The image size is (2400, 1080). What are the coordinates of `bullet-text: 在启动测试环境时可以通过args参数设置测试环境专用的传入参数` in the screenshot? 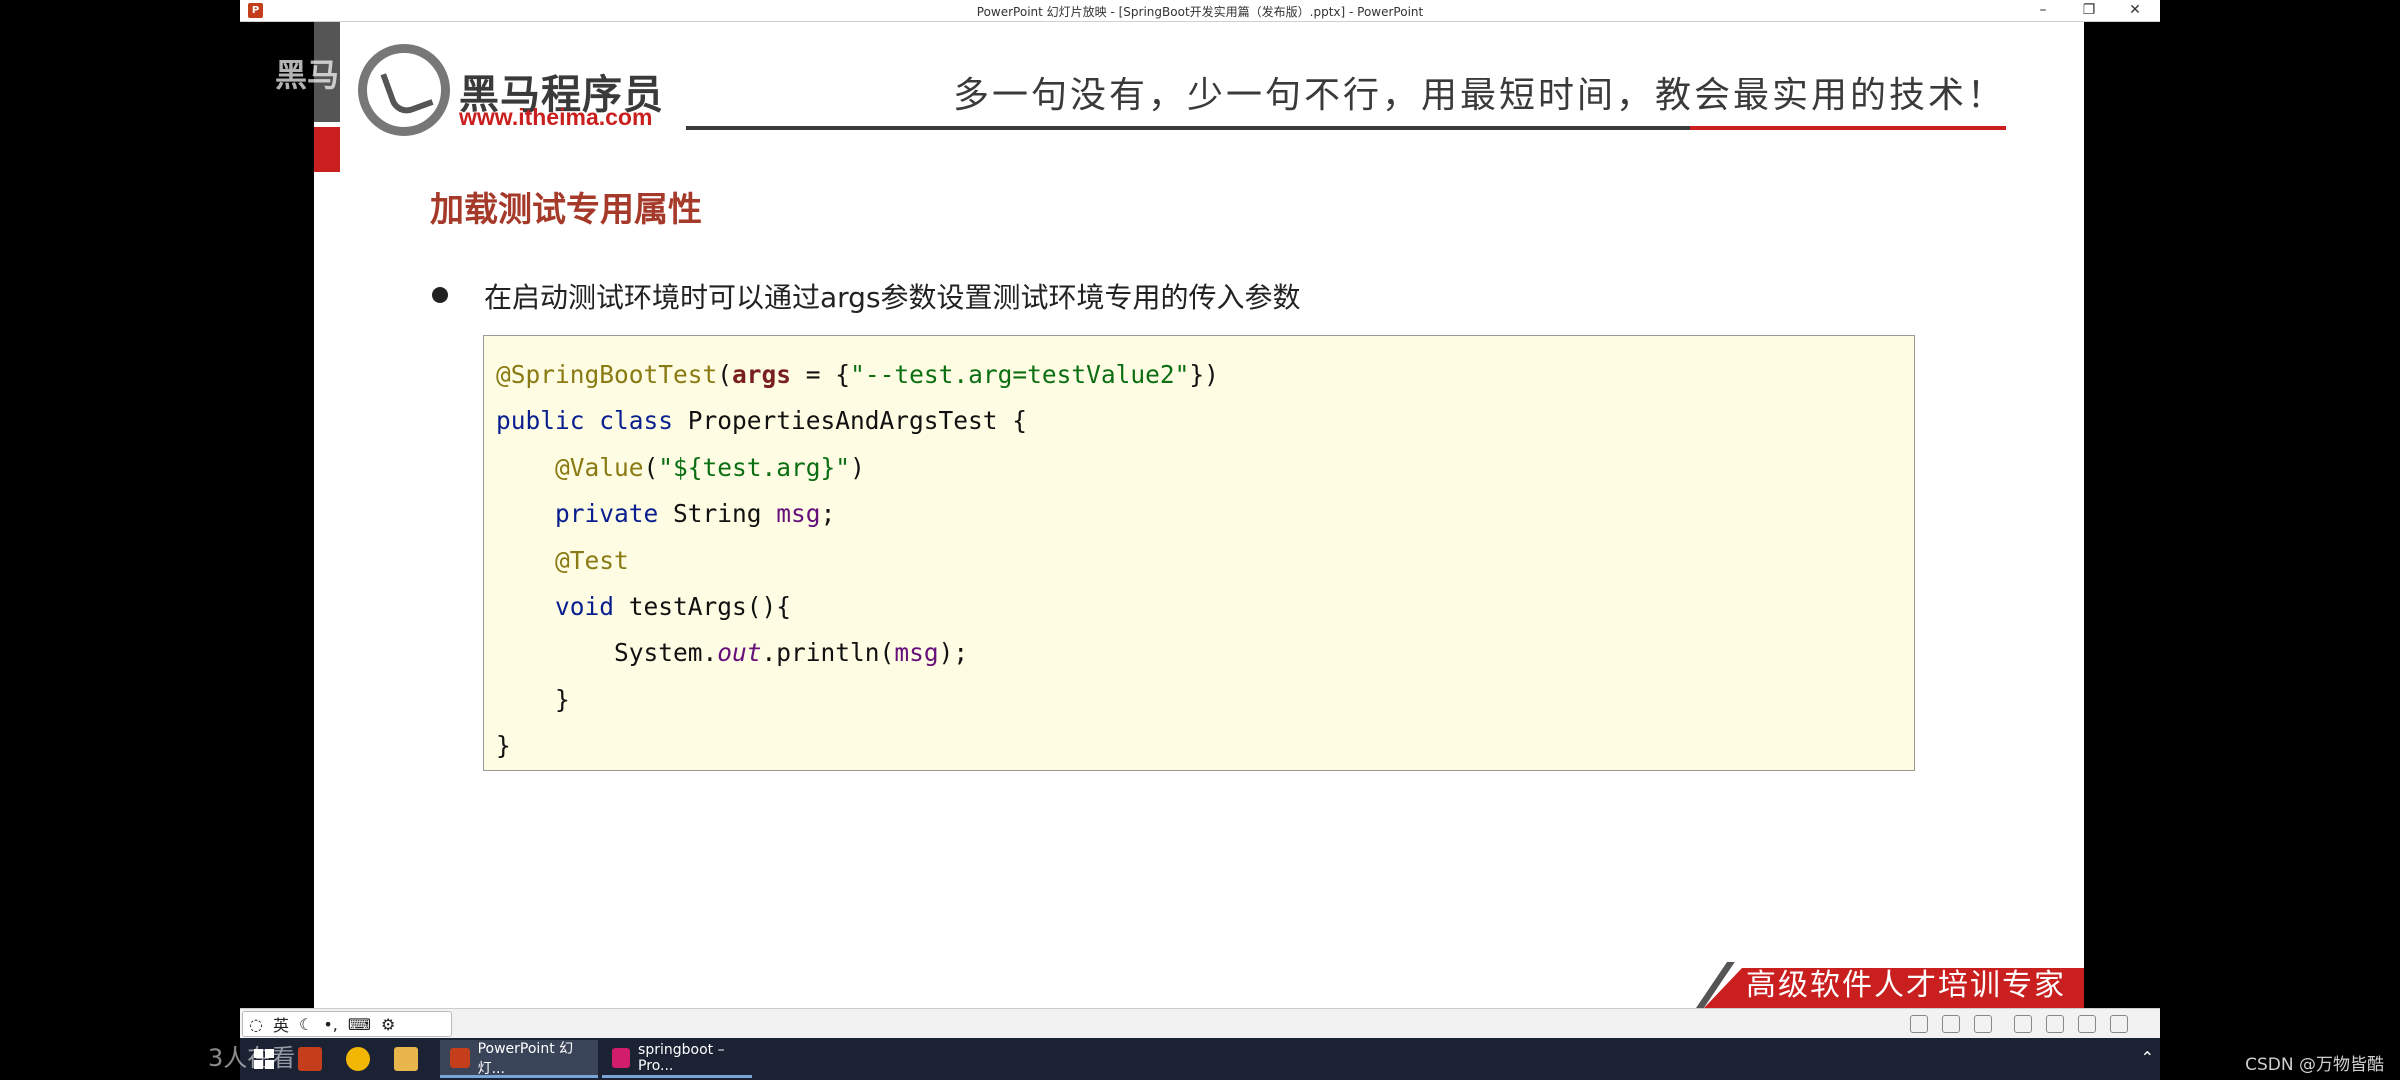 It's located at (892, 297).